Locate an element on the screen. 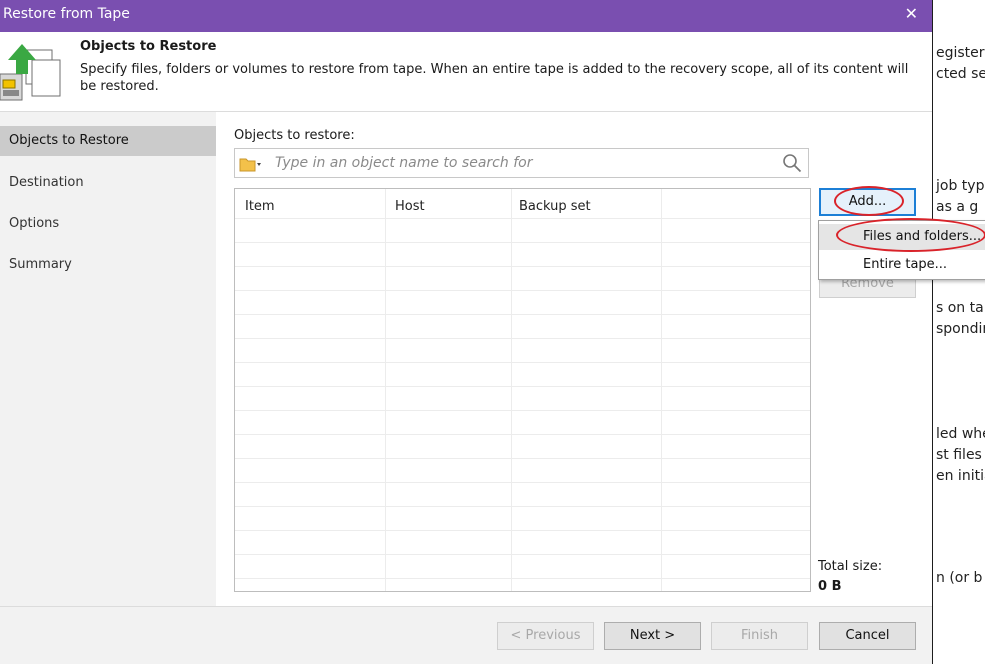  background-text-line: st files is located at coordinates (959, 455).